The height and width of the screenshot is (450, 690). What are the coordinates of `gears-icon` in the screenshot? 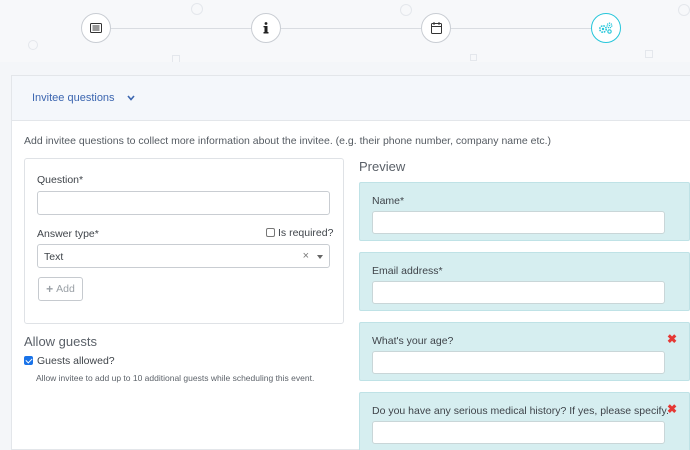 It's located at (606, 28).